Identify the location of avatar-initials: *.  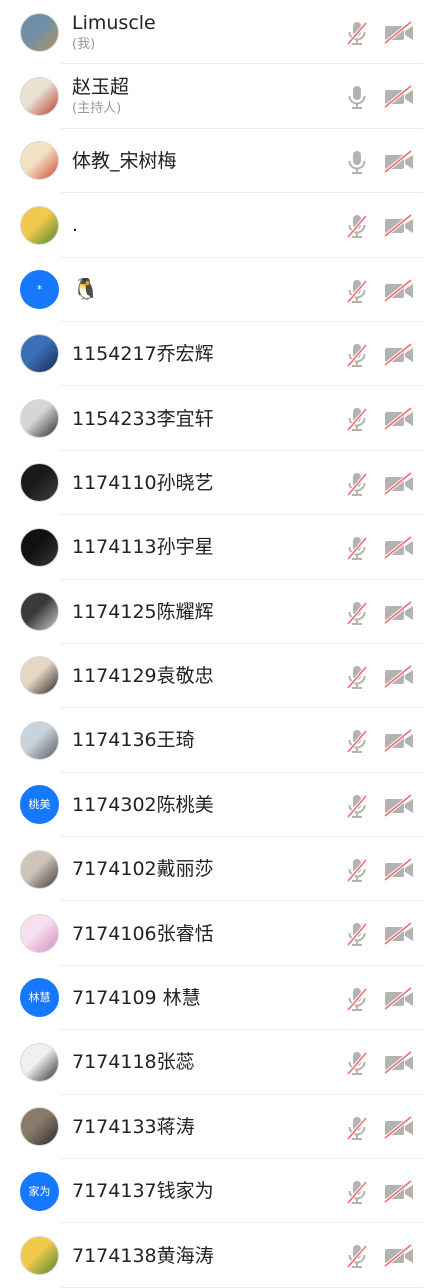
(39, 290).